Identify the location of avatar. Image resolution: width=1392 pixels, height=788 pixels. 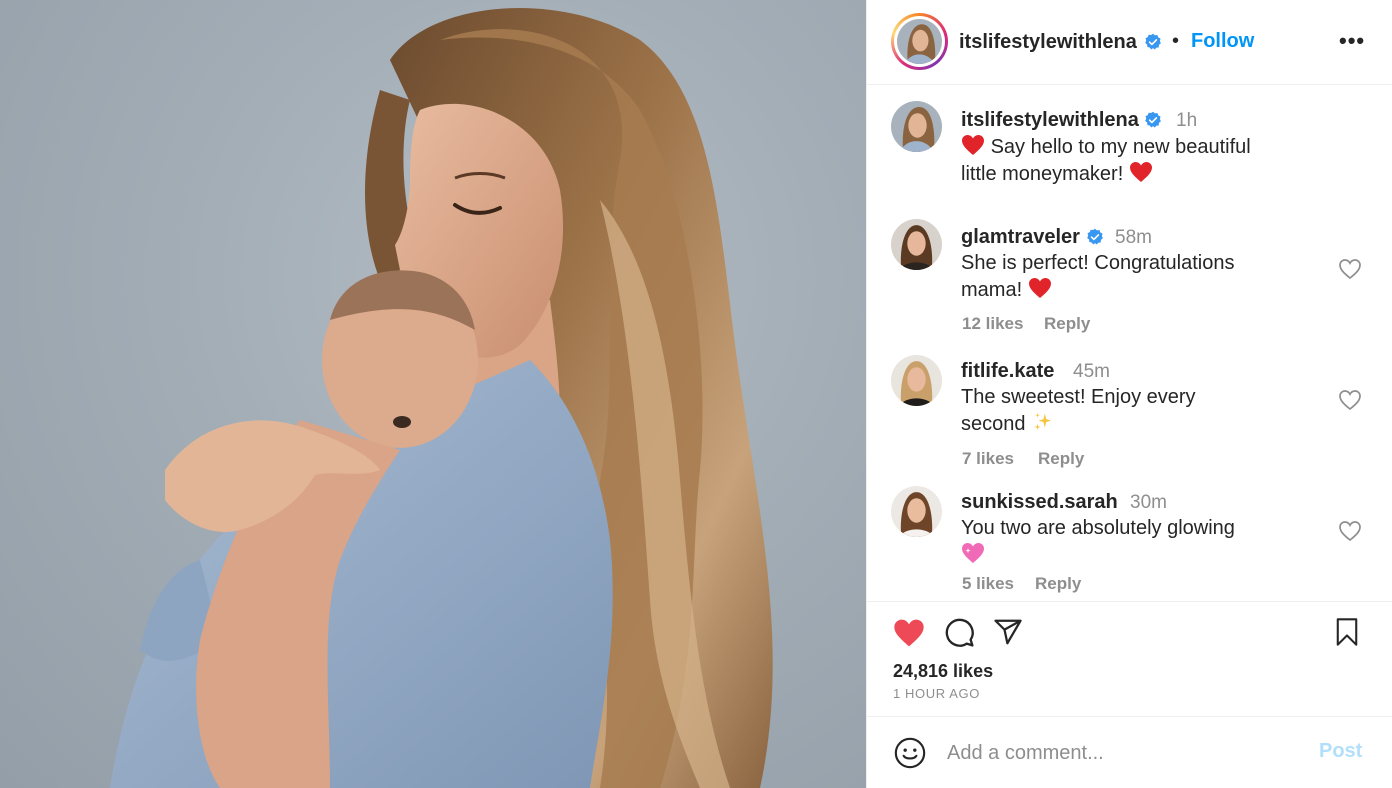
(919, 41).